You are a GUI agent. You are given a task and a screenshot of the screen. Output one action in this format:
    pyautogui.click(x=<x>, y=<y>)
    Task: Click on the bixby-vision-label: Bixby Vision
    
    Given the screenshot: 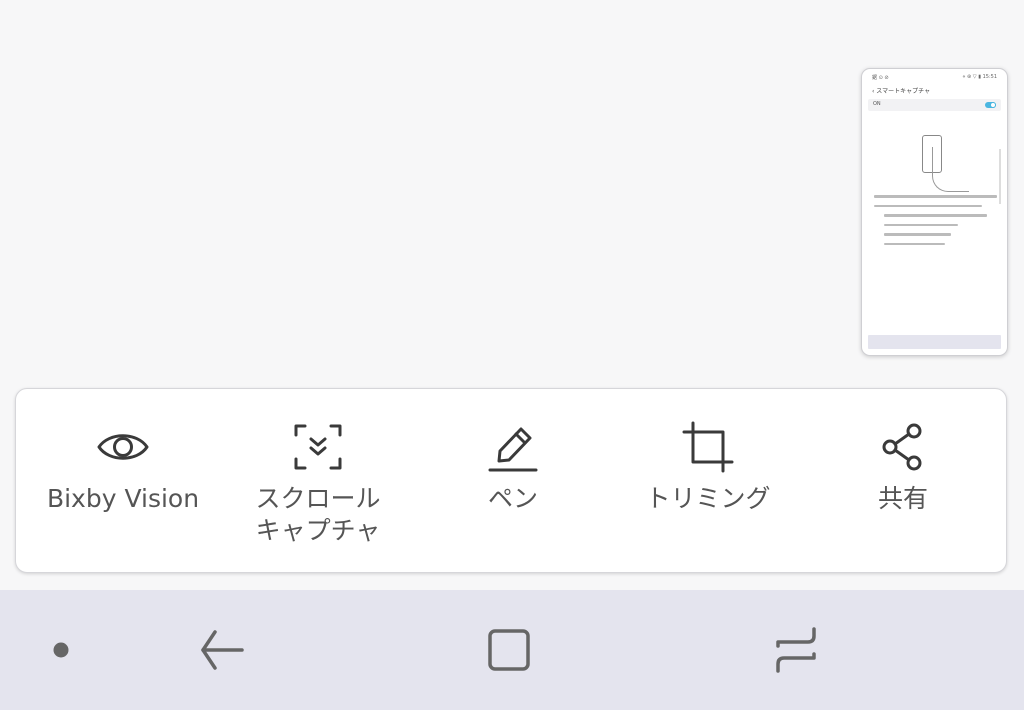 What is the action you would take?
    pyautogui.click(x=123, y=498)
    